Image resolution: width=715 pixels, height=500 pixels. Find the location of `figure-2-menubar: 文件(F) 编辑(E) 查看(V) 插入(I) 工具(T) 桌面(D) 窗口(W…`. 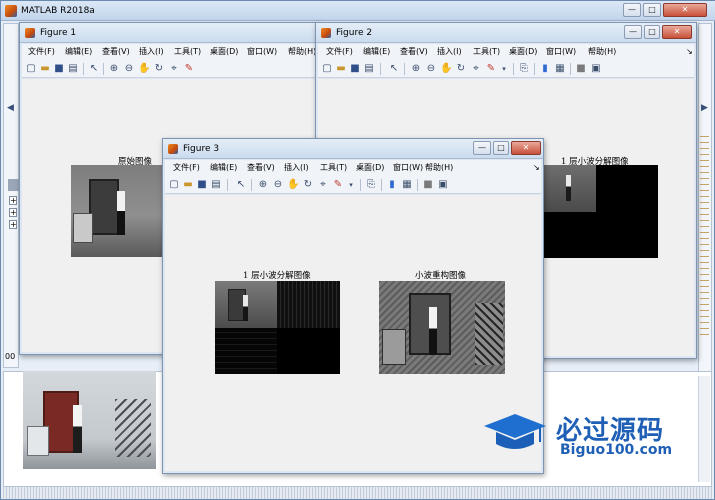

figure-2-menubar: 文件(F) 编辑(E) 查看(V) 插入(I) 工具(T) 桌面(D) 窗口(W… is located at coordinates (506, 52).